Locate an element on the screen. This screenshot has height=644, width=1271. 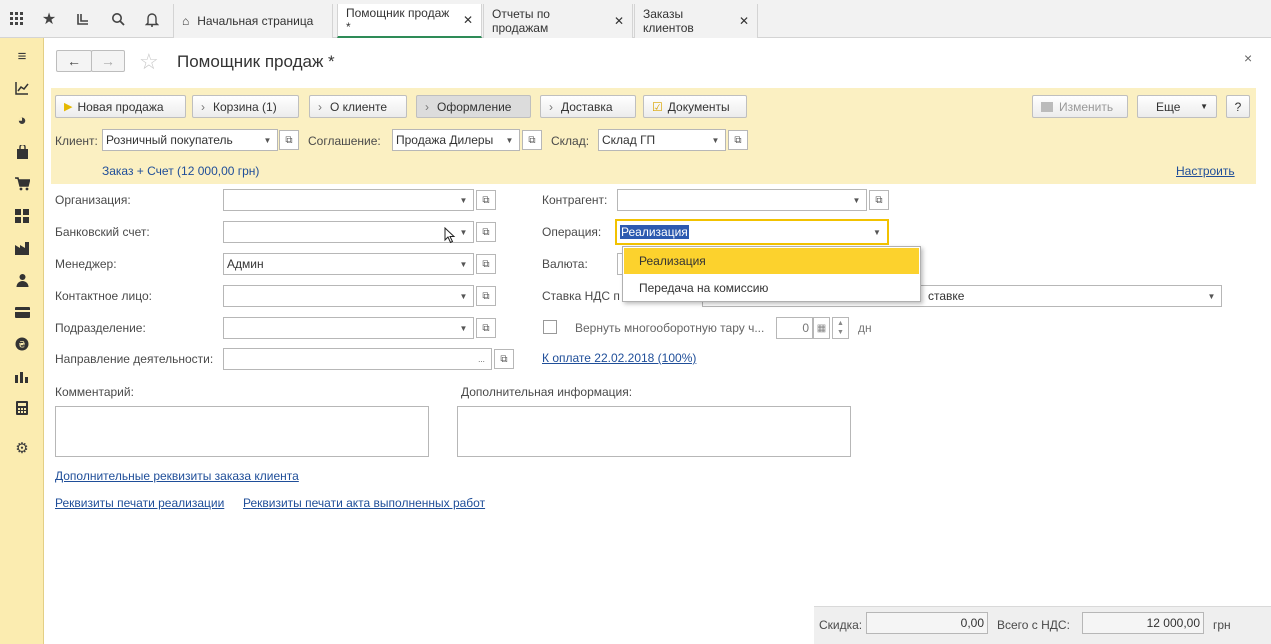
counterparty-dropdown-button: ▼ is located at coordinates (857, 200).